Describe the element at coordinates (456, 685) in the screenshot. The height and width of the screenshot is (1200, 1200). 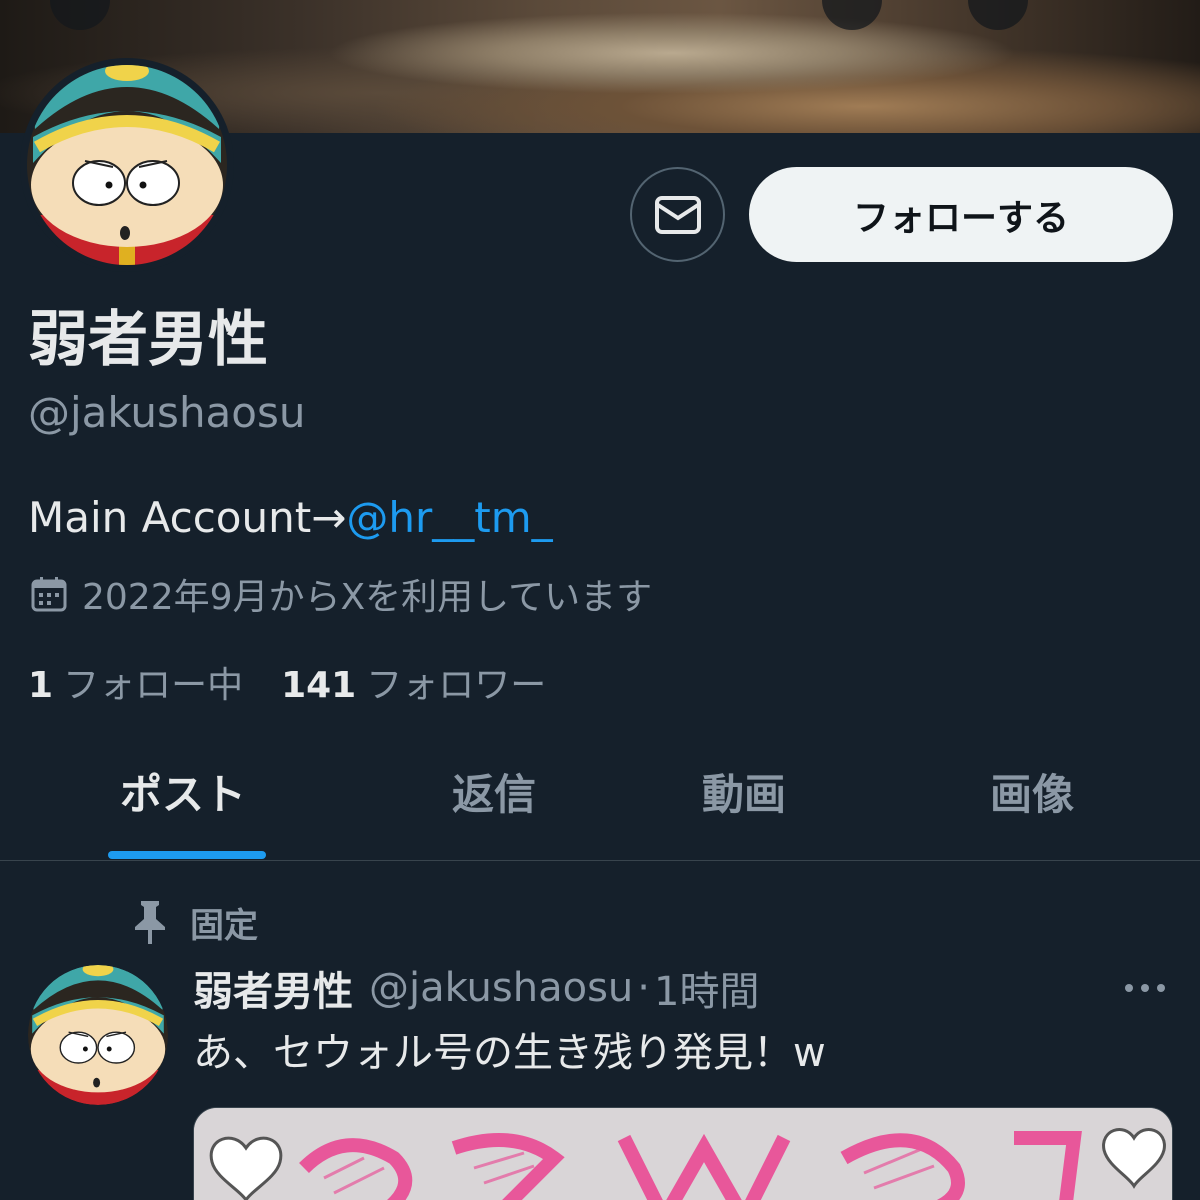
I see `followers-label: フォロワー` at that location.